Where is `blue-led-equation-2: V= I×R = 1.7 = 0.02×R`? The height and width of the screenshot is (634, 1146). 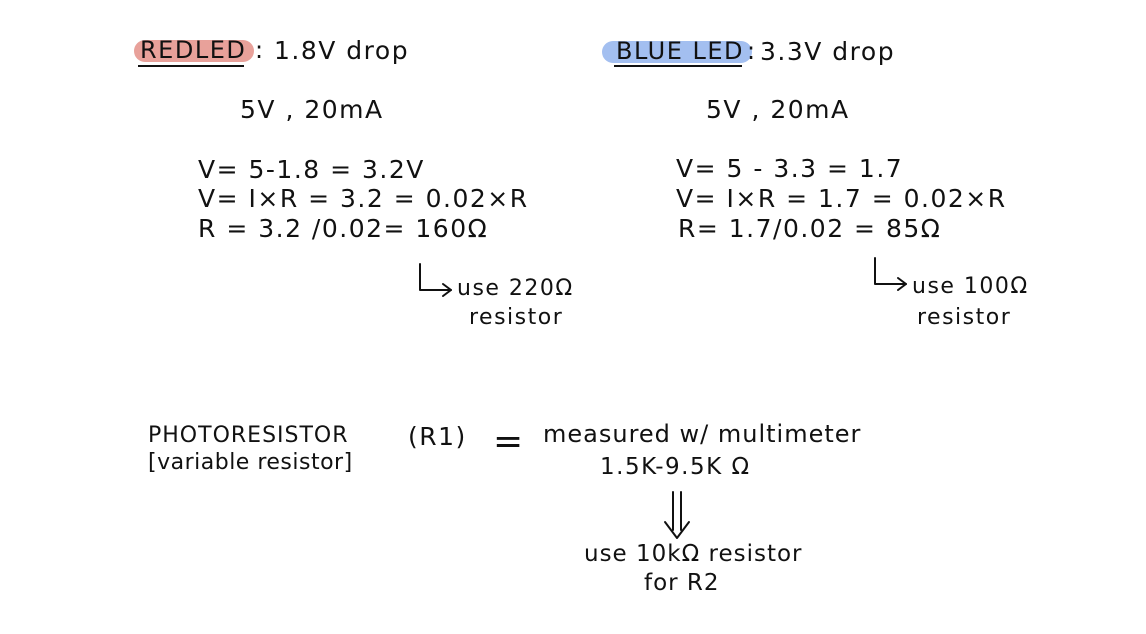 blue-led-equation-2: V= I×R = 1.7 = 0.02×R is located at coordinates (841, 198).